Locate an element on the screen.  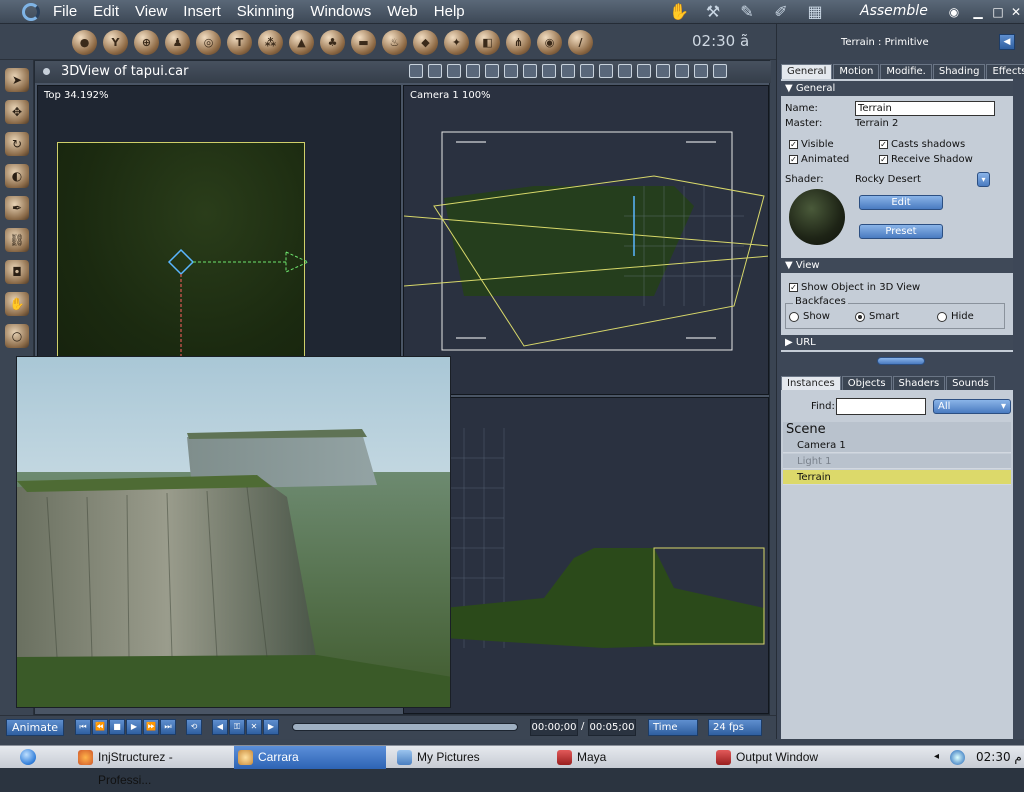
preview-sphere-icon is located at coordinates (720, 71).